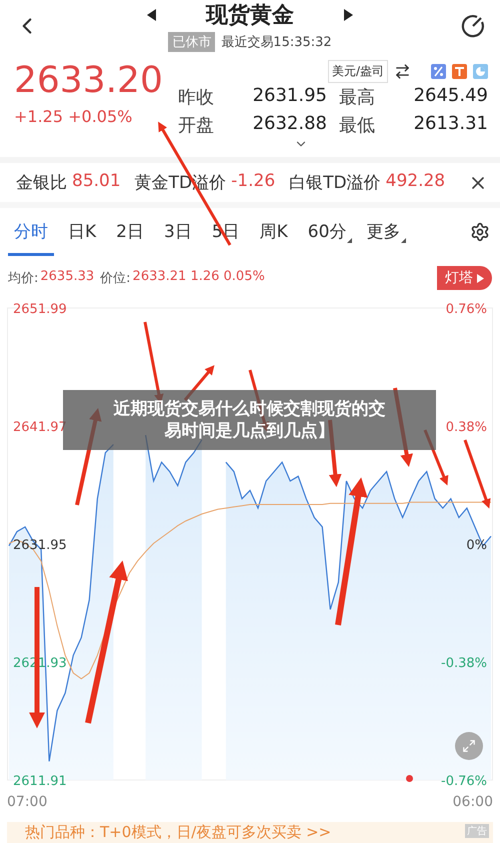 The height and width of the screenshot is (843, 500). Describe the element at coordinates (402, 71) in the screenshot. I see `swap-icon` at that location.